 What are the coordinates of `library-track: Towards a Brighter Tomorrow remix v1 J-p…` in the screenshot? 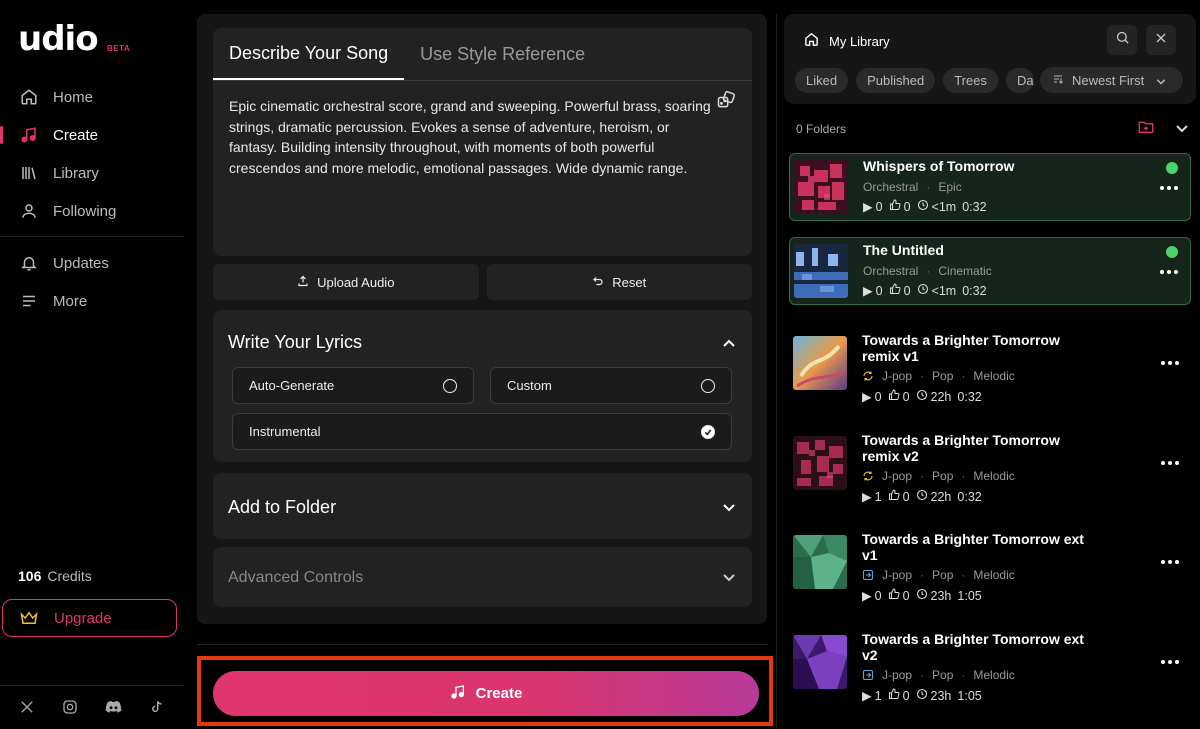 It's located at (990, 366).